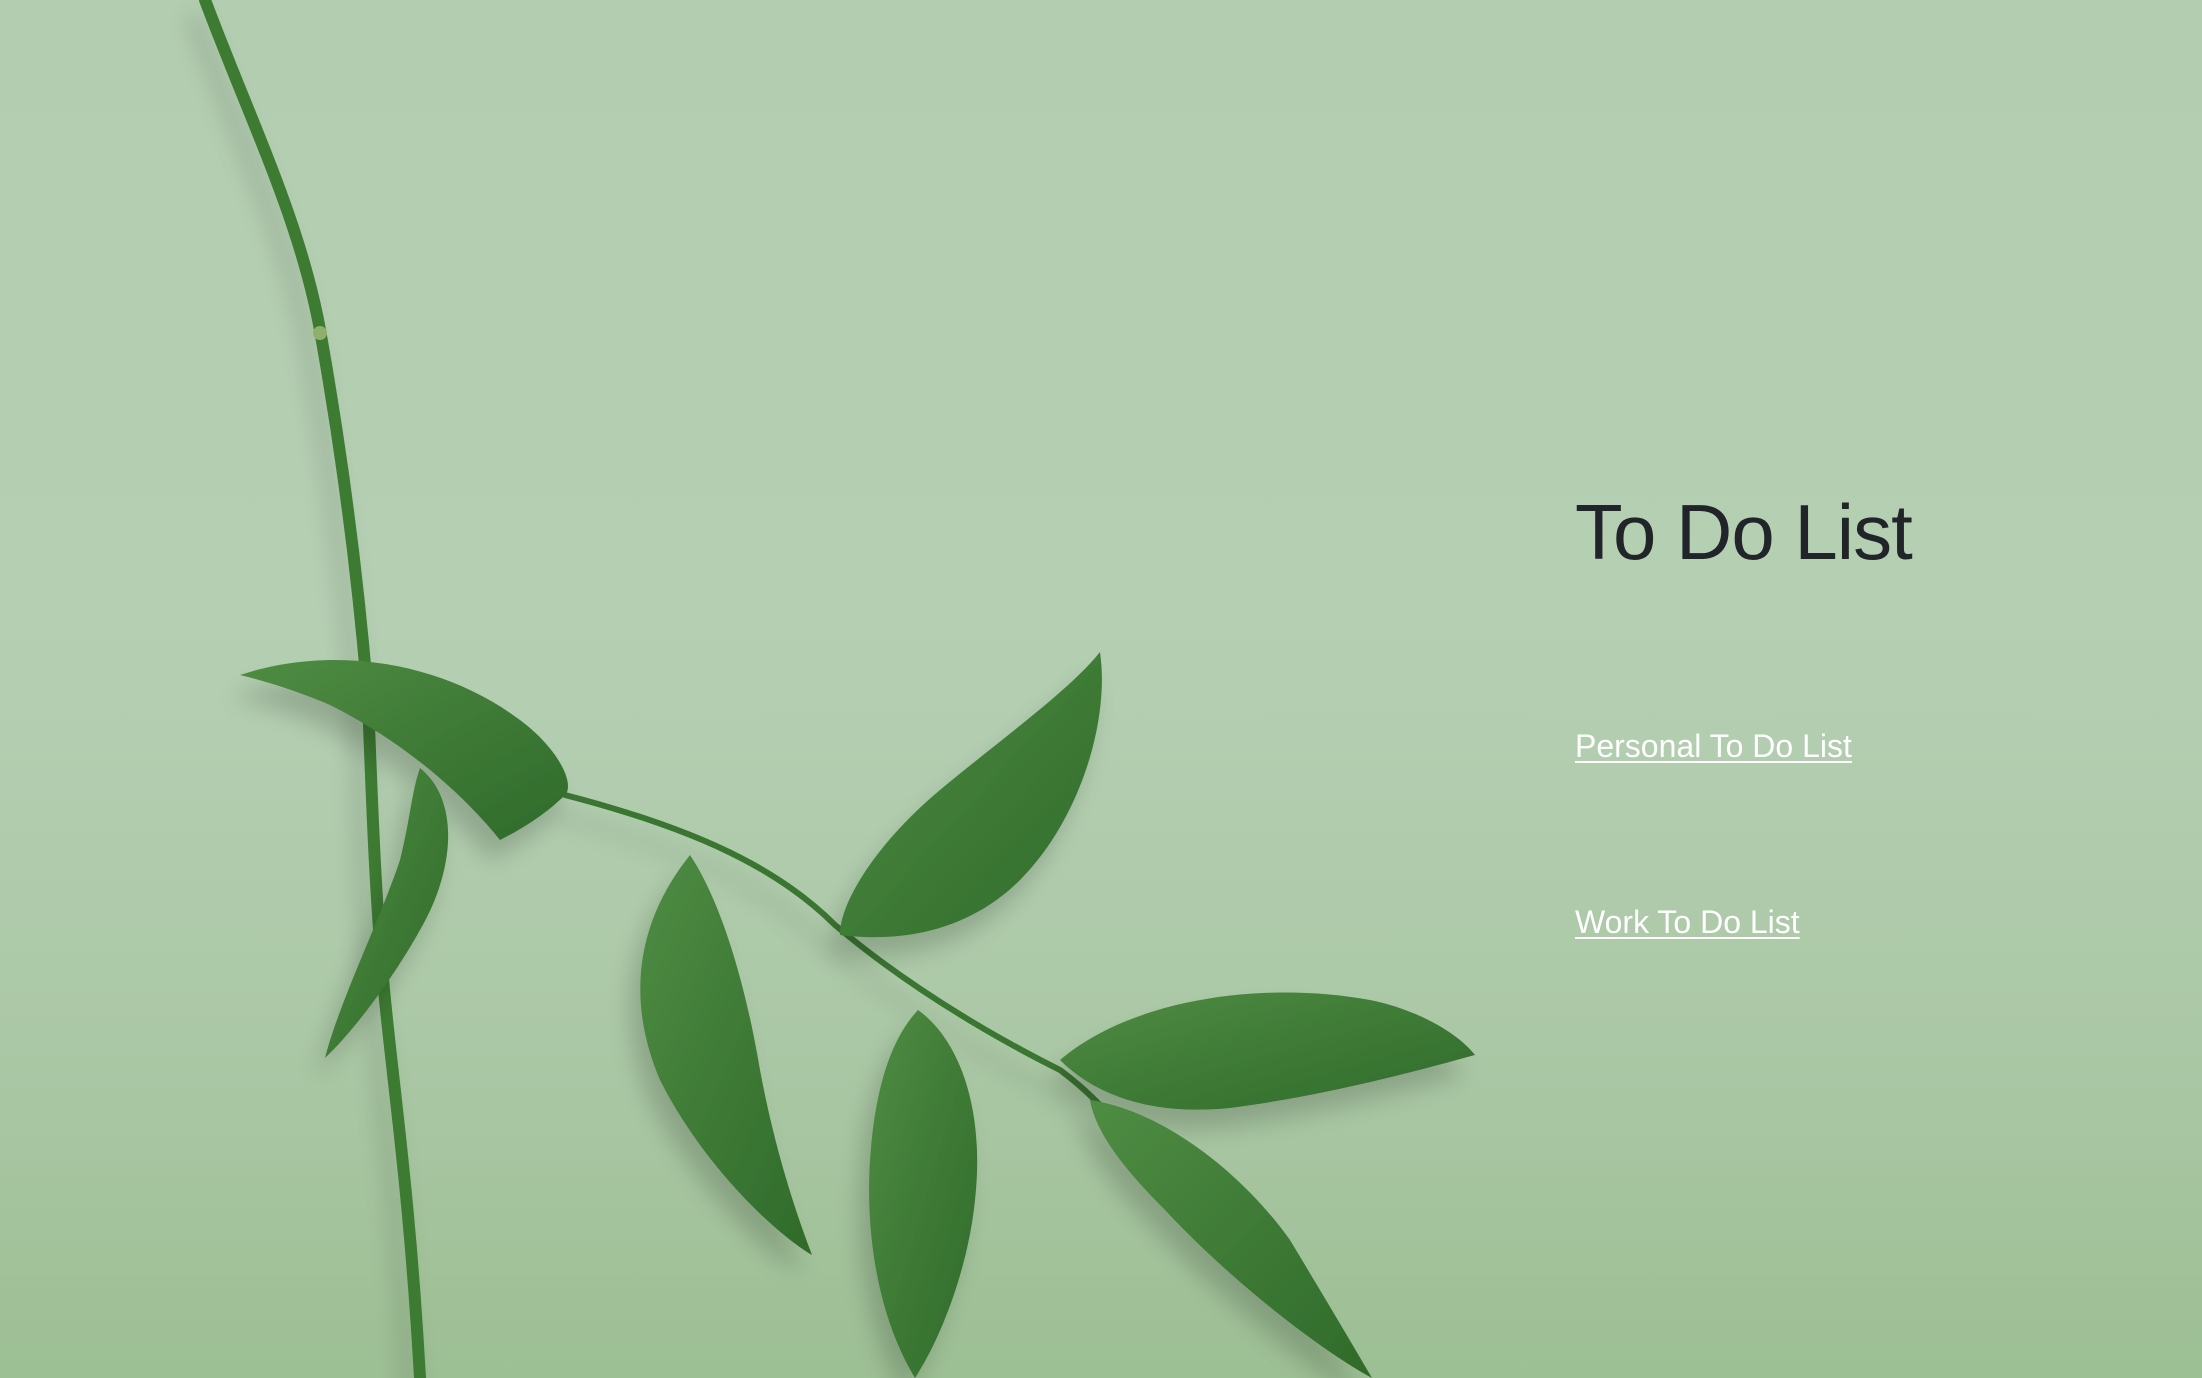  I want to click on page-title: To Do List, so click(1744, 532).